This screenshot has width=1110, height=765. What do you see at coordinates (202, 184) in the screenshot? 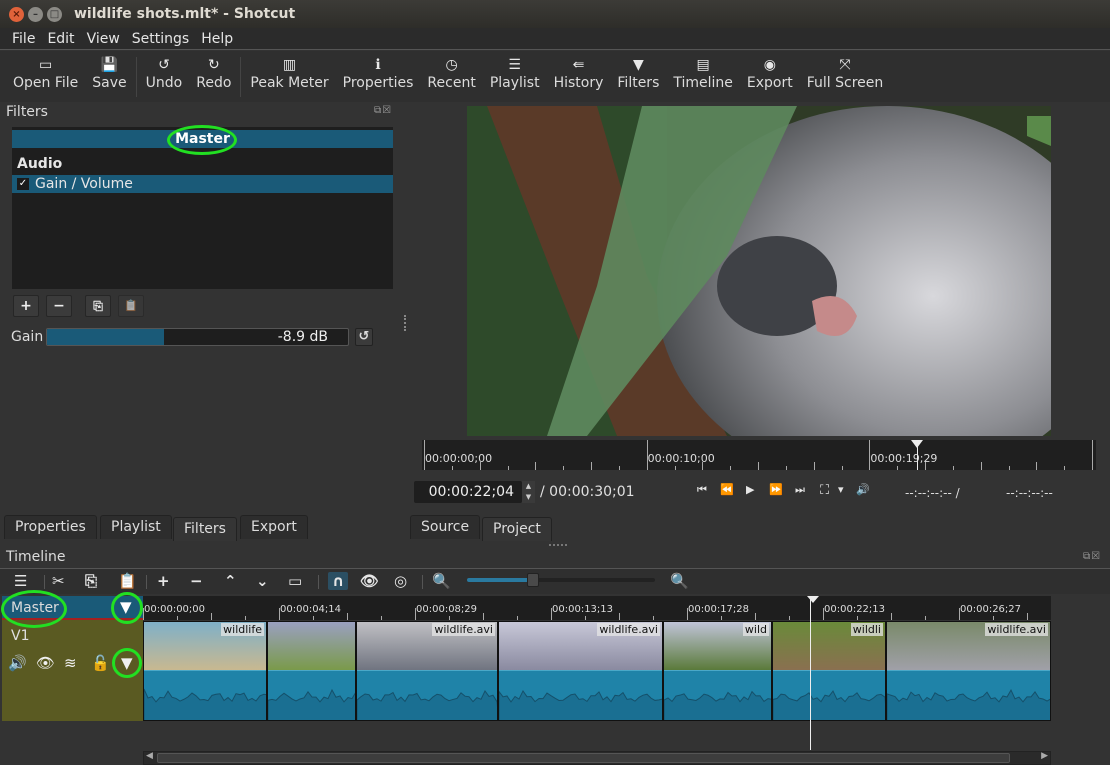
I see `filter-item-gain-volume: ✓ Gain / Volume` at bounding box center [202, 184].